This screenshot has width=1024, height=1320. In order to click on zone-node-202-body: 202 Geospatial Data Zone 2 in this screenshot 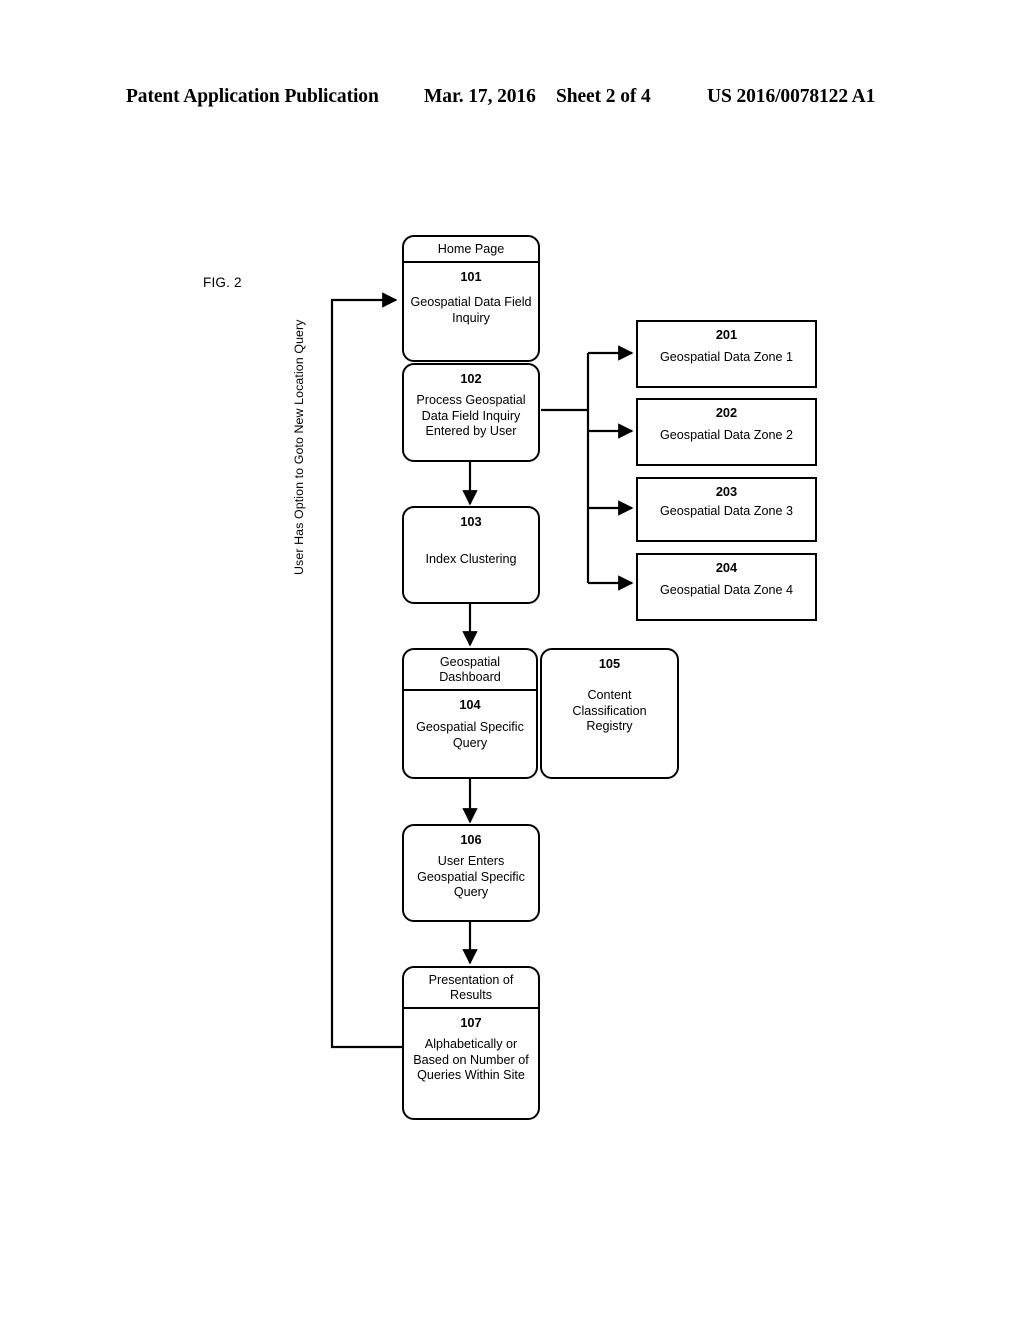, I will do `click(726, 432)`.